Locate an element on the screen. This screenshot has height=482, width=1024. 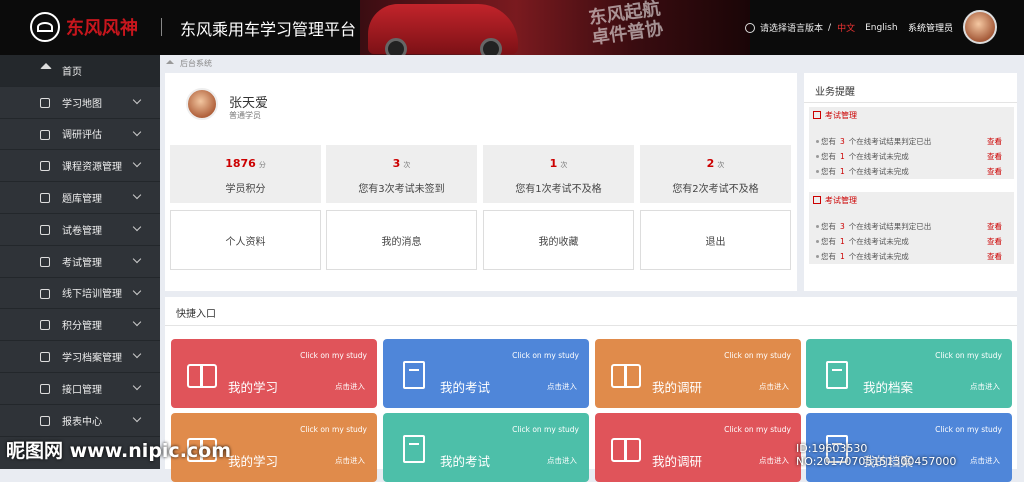
brand-logo-icon is located at coordinates (45, 27).